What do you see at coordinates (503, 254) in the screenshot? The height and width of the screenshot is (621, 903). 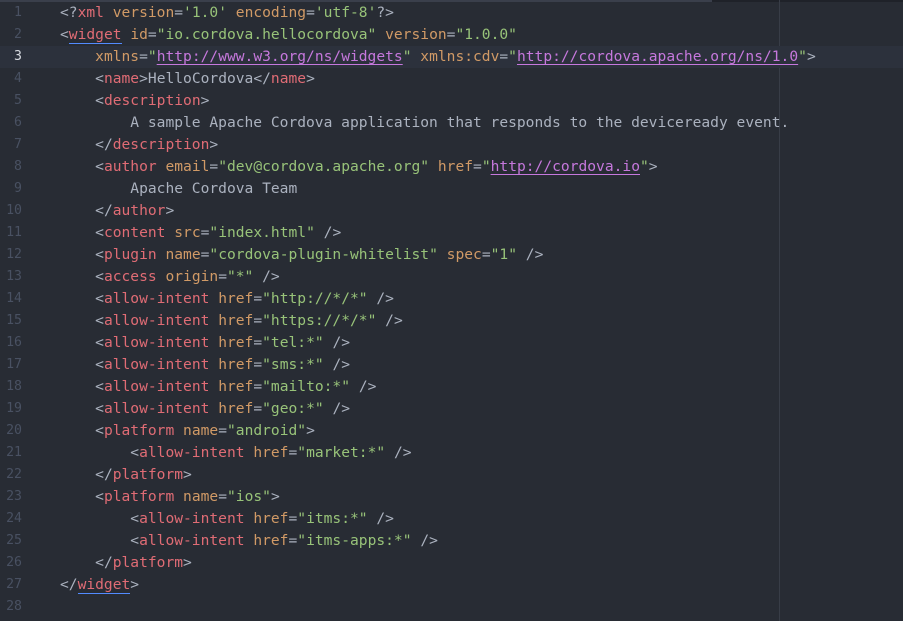 I see `attribute-value: "1"` at bounding box center [503, 254].